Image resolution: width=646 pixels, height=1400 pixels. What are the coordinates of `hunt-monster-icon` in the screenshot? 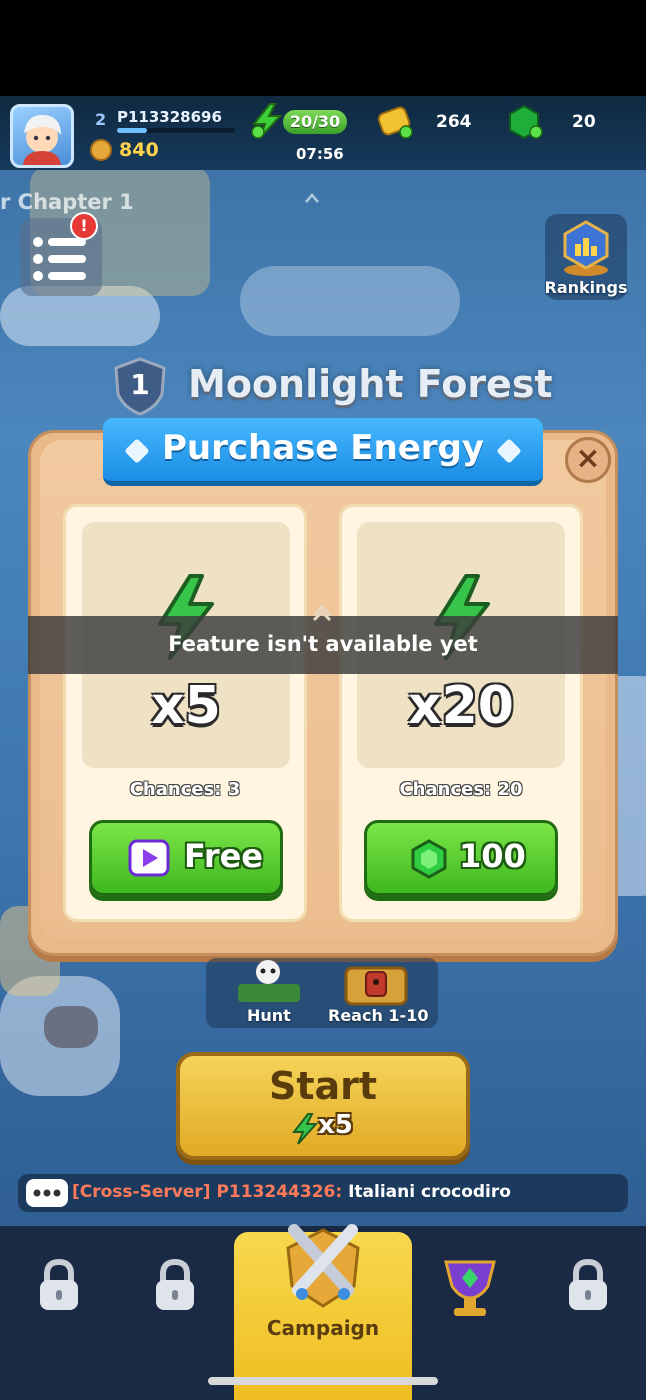 It's located at (269, 981).